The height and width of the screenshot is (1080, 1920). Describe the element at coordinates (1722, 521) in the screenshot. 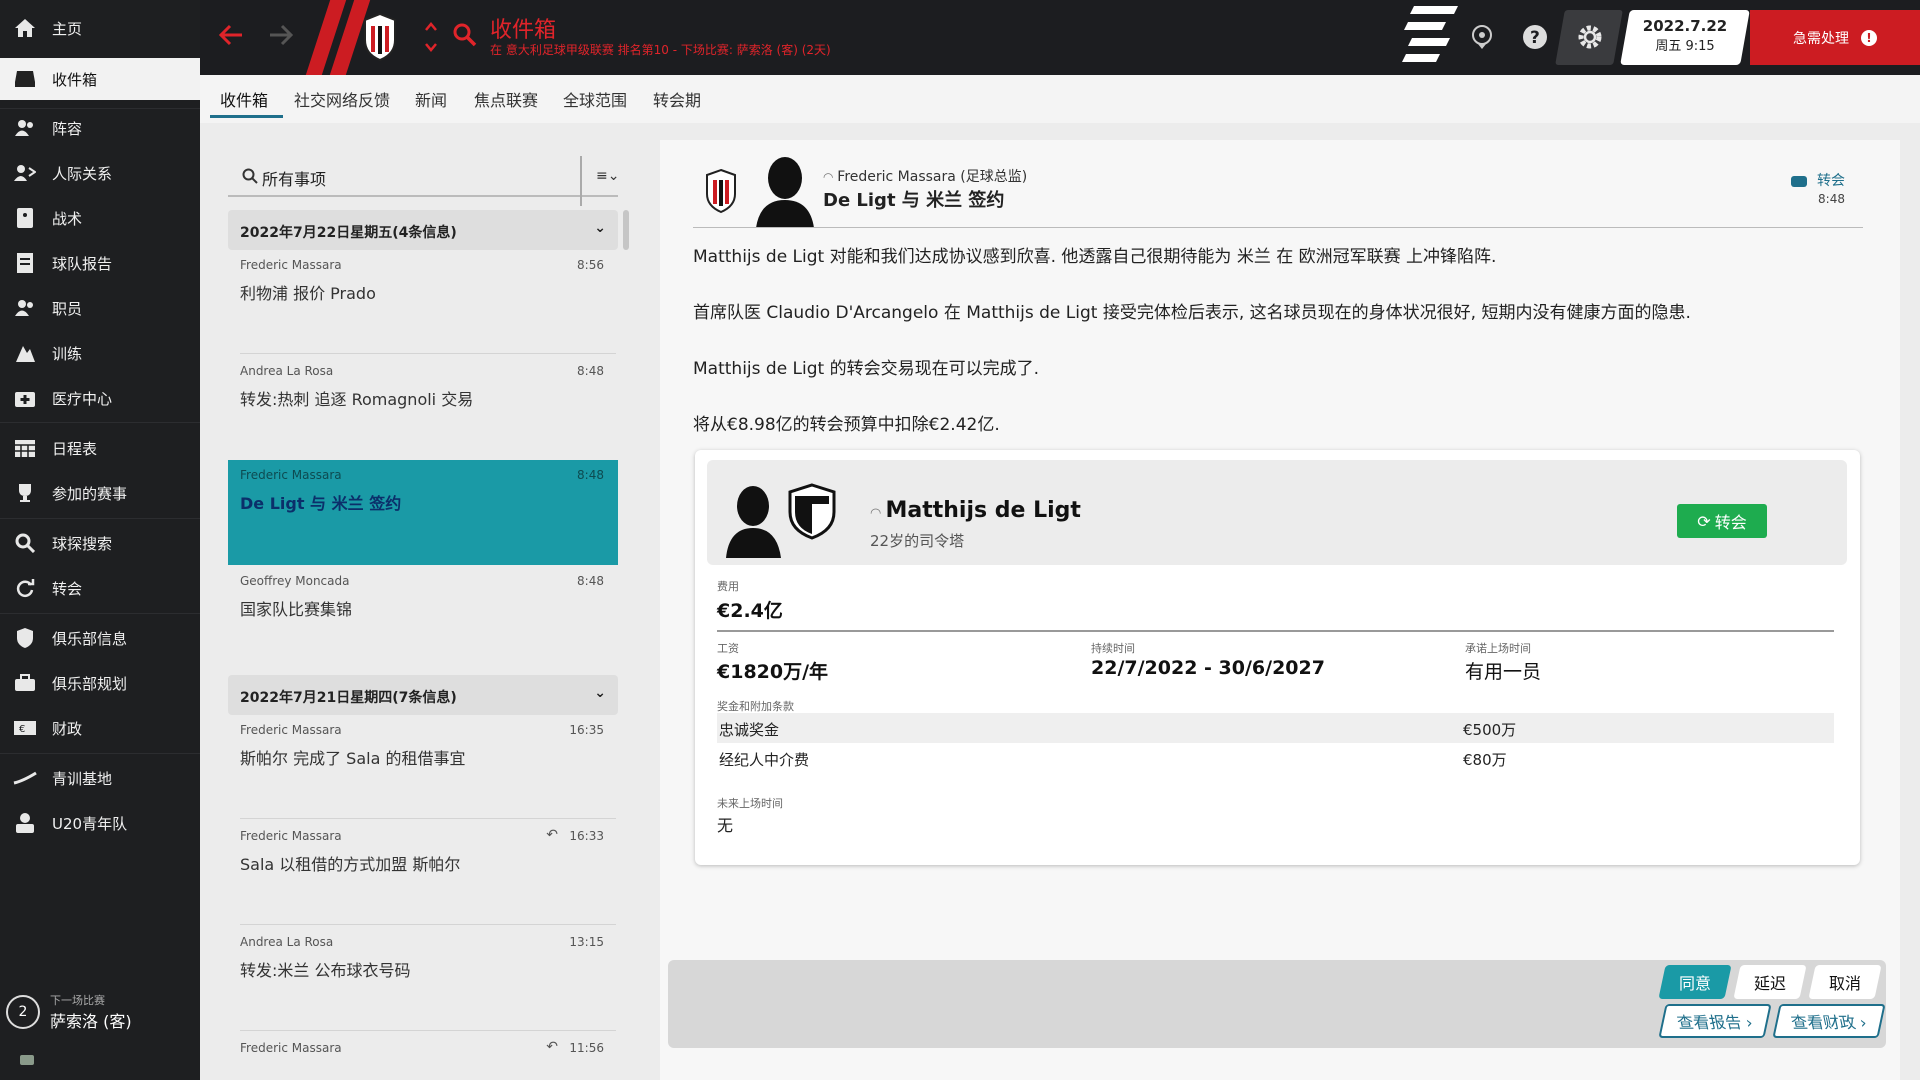

I see `transfer-button: ⟳ 转会` at that location.